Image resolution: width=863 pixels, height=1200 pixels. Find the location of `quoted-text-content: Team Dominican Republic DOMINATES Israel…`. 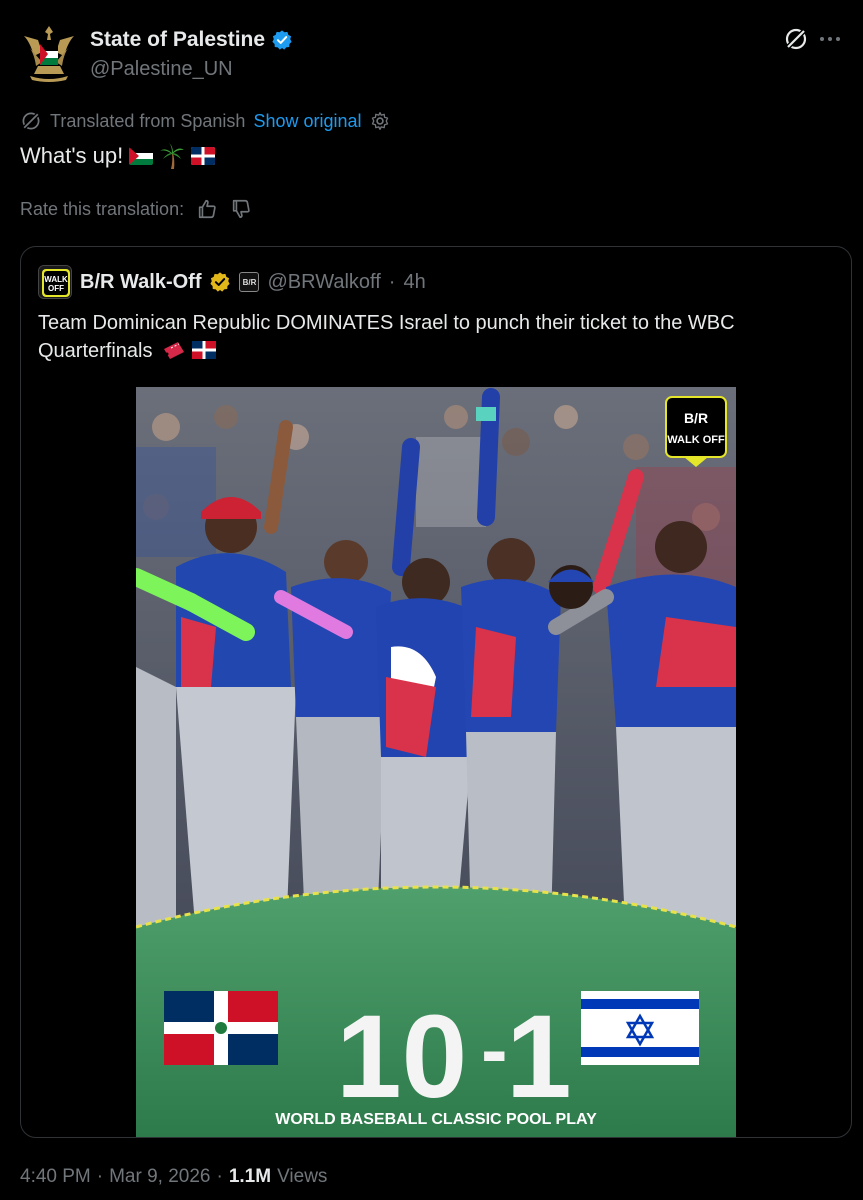

quoted-text-content: Team Dominican Republic DOMINATES Israel… is located at coordinates (386, 337).